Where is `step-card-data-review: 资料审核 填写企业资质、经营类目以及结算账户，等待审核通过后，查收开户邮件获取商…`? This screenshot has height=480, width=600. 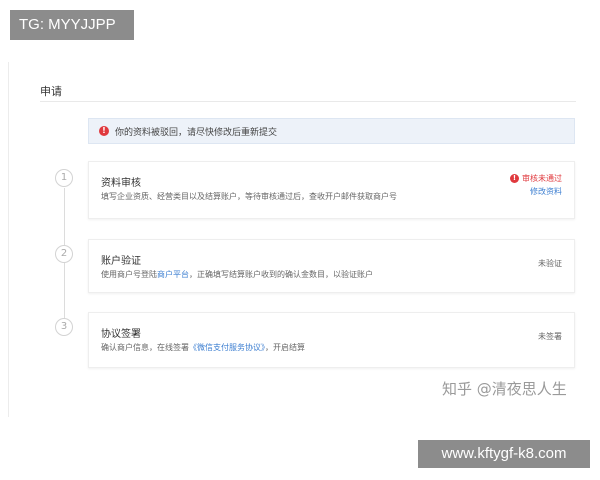 step-card-data-review: 资料审核 填写企业资质、经营类目以及结算账户，等待审核通过后，查收开户邮件获取商… is located at coordinates (331, 190).